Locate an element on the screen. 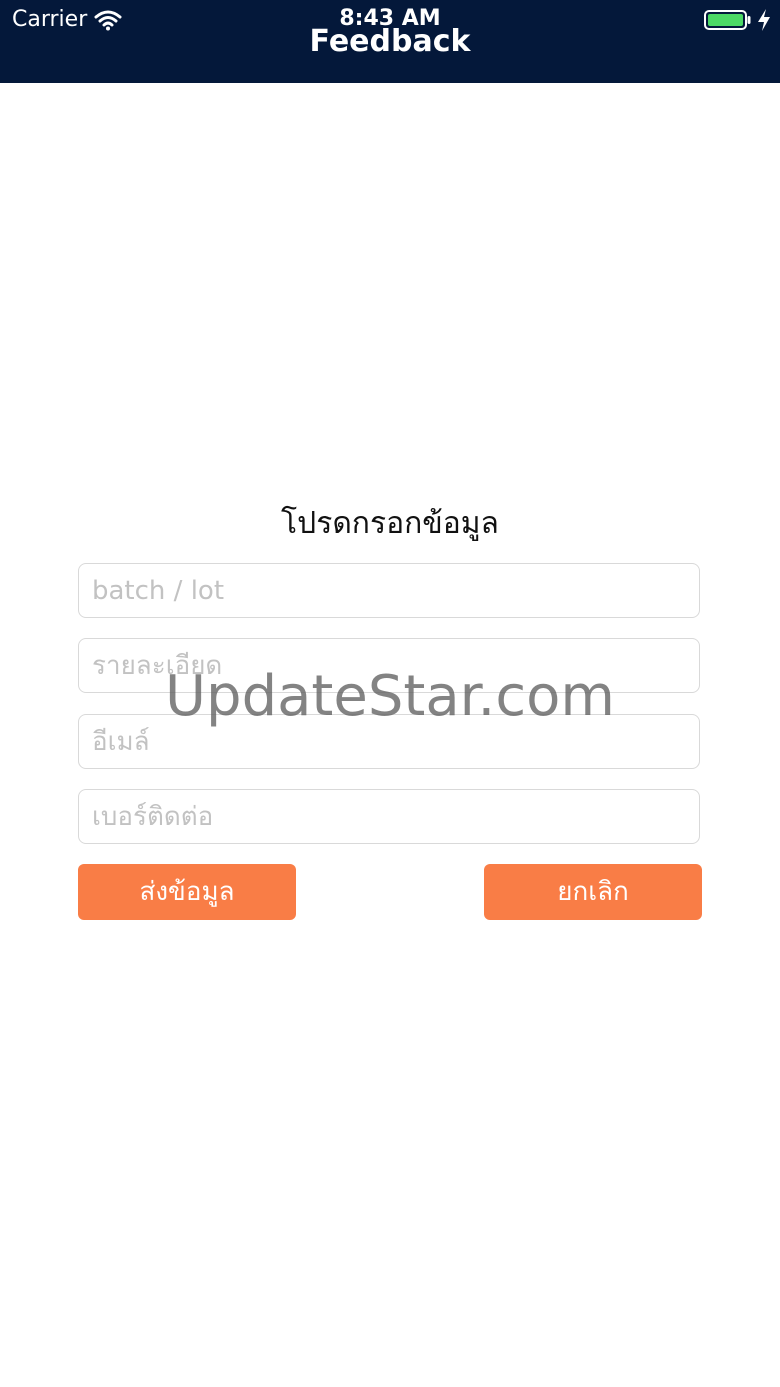 The height and width of the screenshot is (1387, 780). page-title: Feedback is located at coordinates (390, 41).